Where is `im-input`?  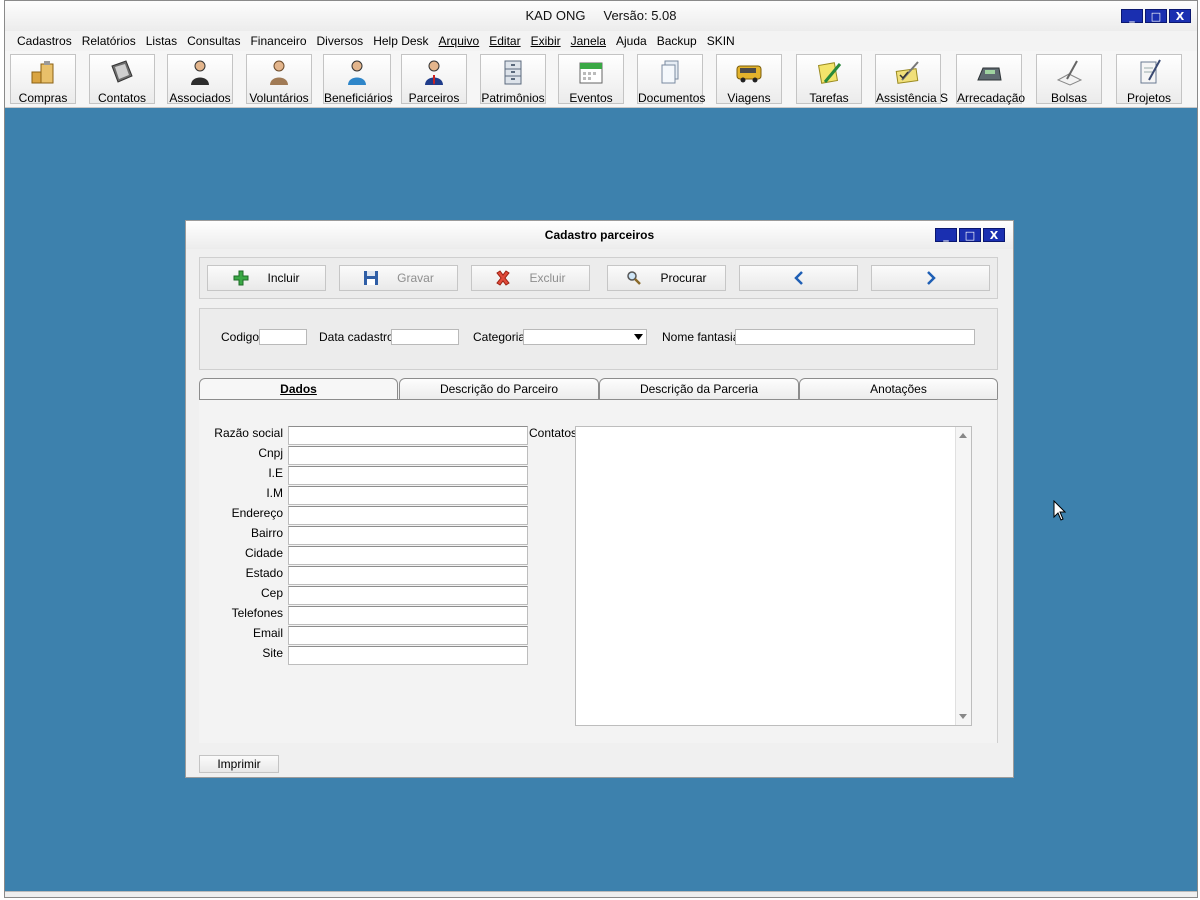 im-input is located at coordinates (408, 495).